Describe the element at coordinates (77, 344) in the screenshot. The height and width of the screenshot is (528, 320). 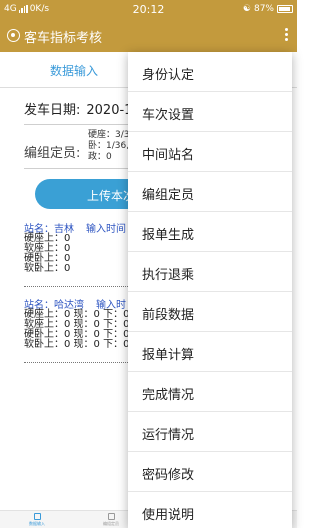
I see `station-data-line: 软卧上：0 现：0 下：0` at that location.